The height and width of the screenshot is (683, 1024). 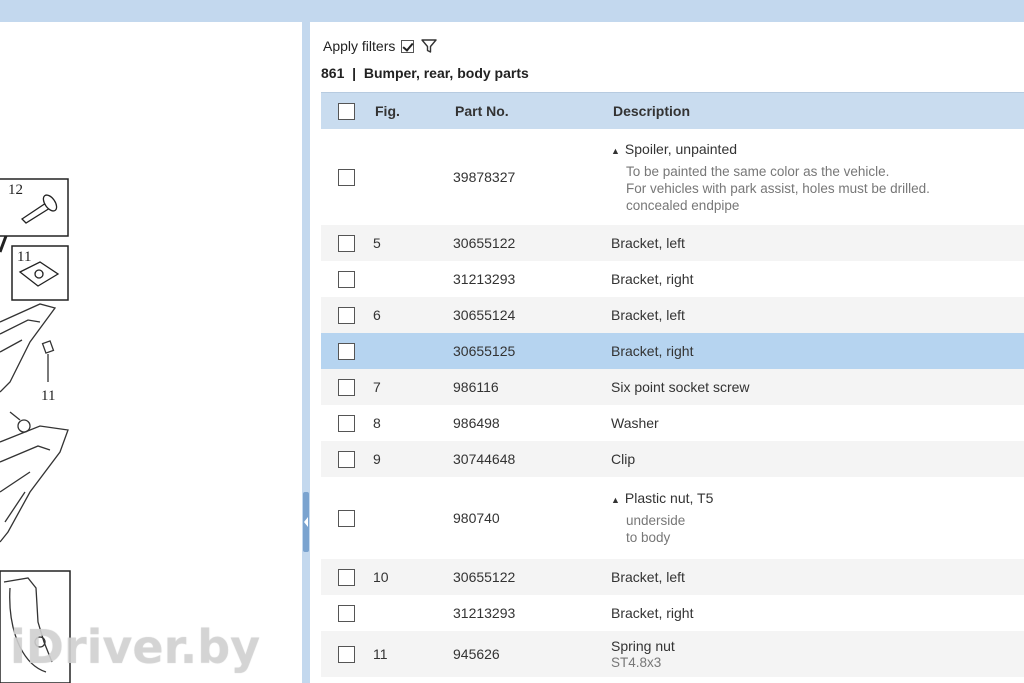 What do you see at coordinates (408, 46) in the screenshot?
I see `apply-filters-checkbox` at bounding box center [408, 46].